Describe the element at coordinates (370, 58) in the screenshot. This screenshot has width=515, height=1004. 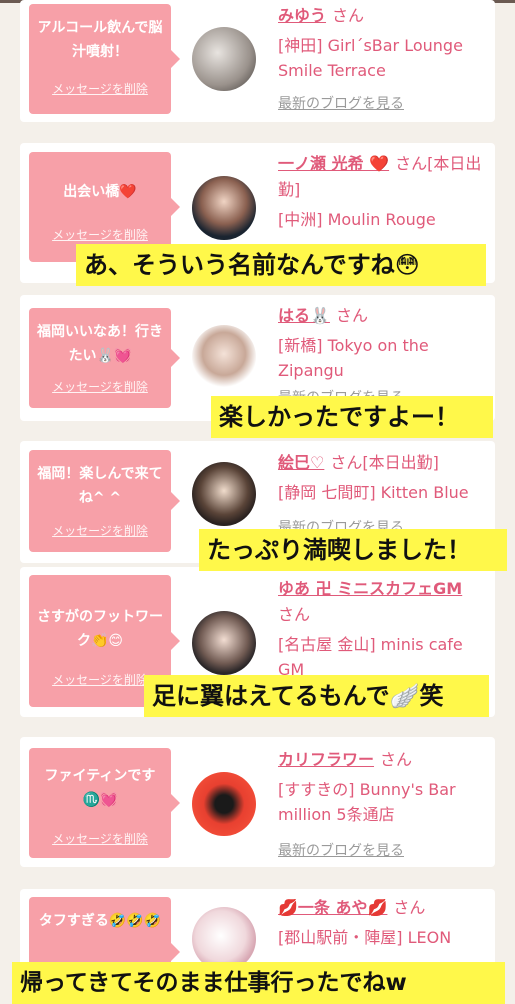
I see `shop-name: [神田] Girl´sBar Lounge Smile Terrace` at that location.